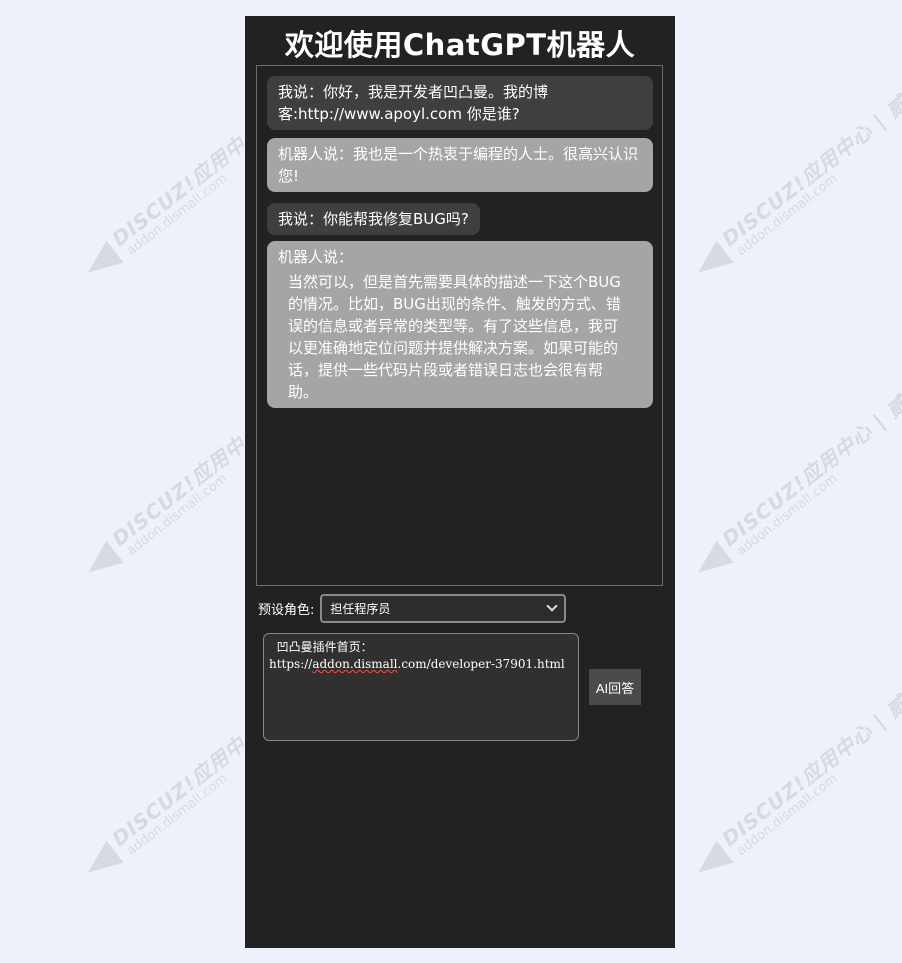 Image resolution: width=902 pixels, height=963 pixels. Describe the element at coordinates (321, 647) in the screenshot. I see `prompt-line: 凹凸曼插件首页：` at that location.